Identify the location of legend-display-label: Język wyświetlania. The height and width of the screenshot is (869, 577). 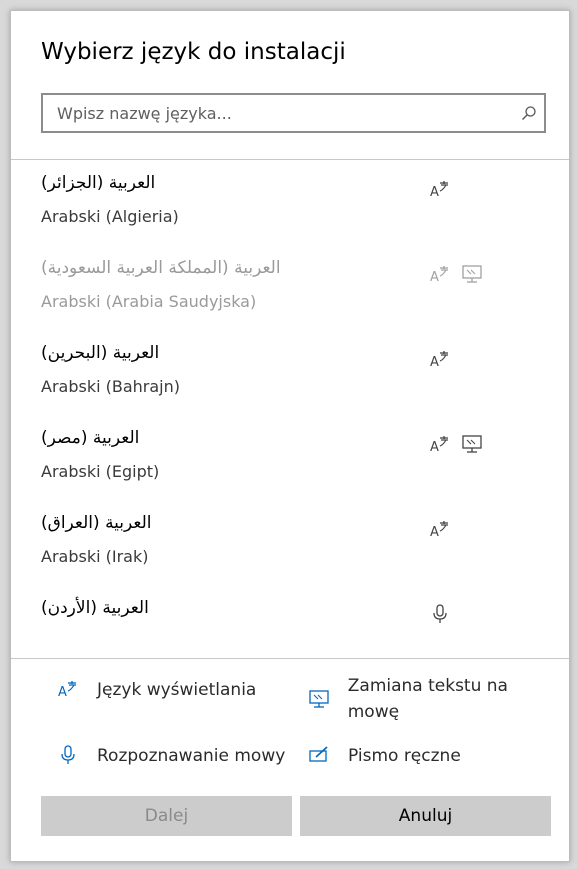
(177, 690).